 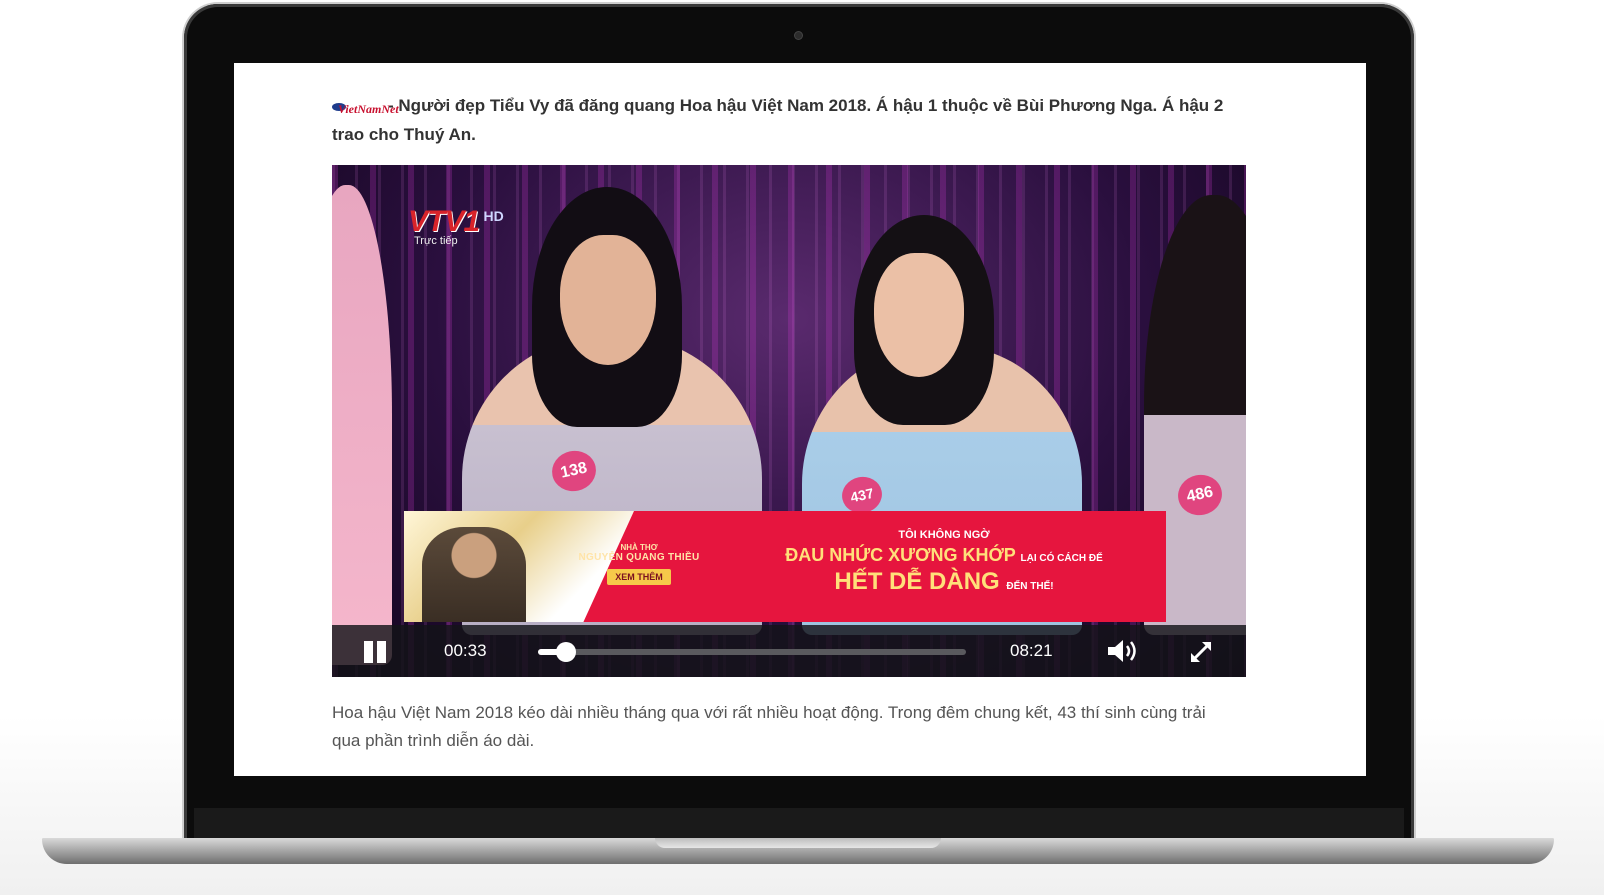 What do you see at coordinates (752, 652) in the screenshot?
I see `seek-bar` at bounding box center [752, 652].